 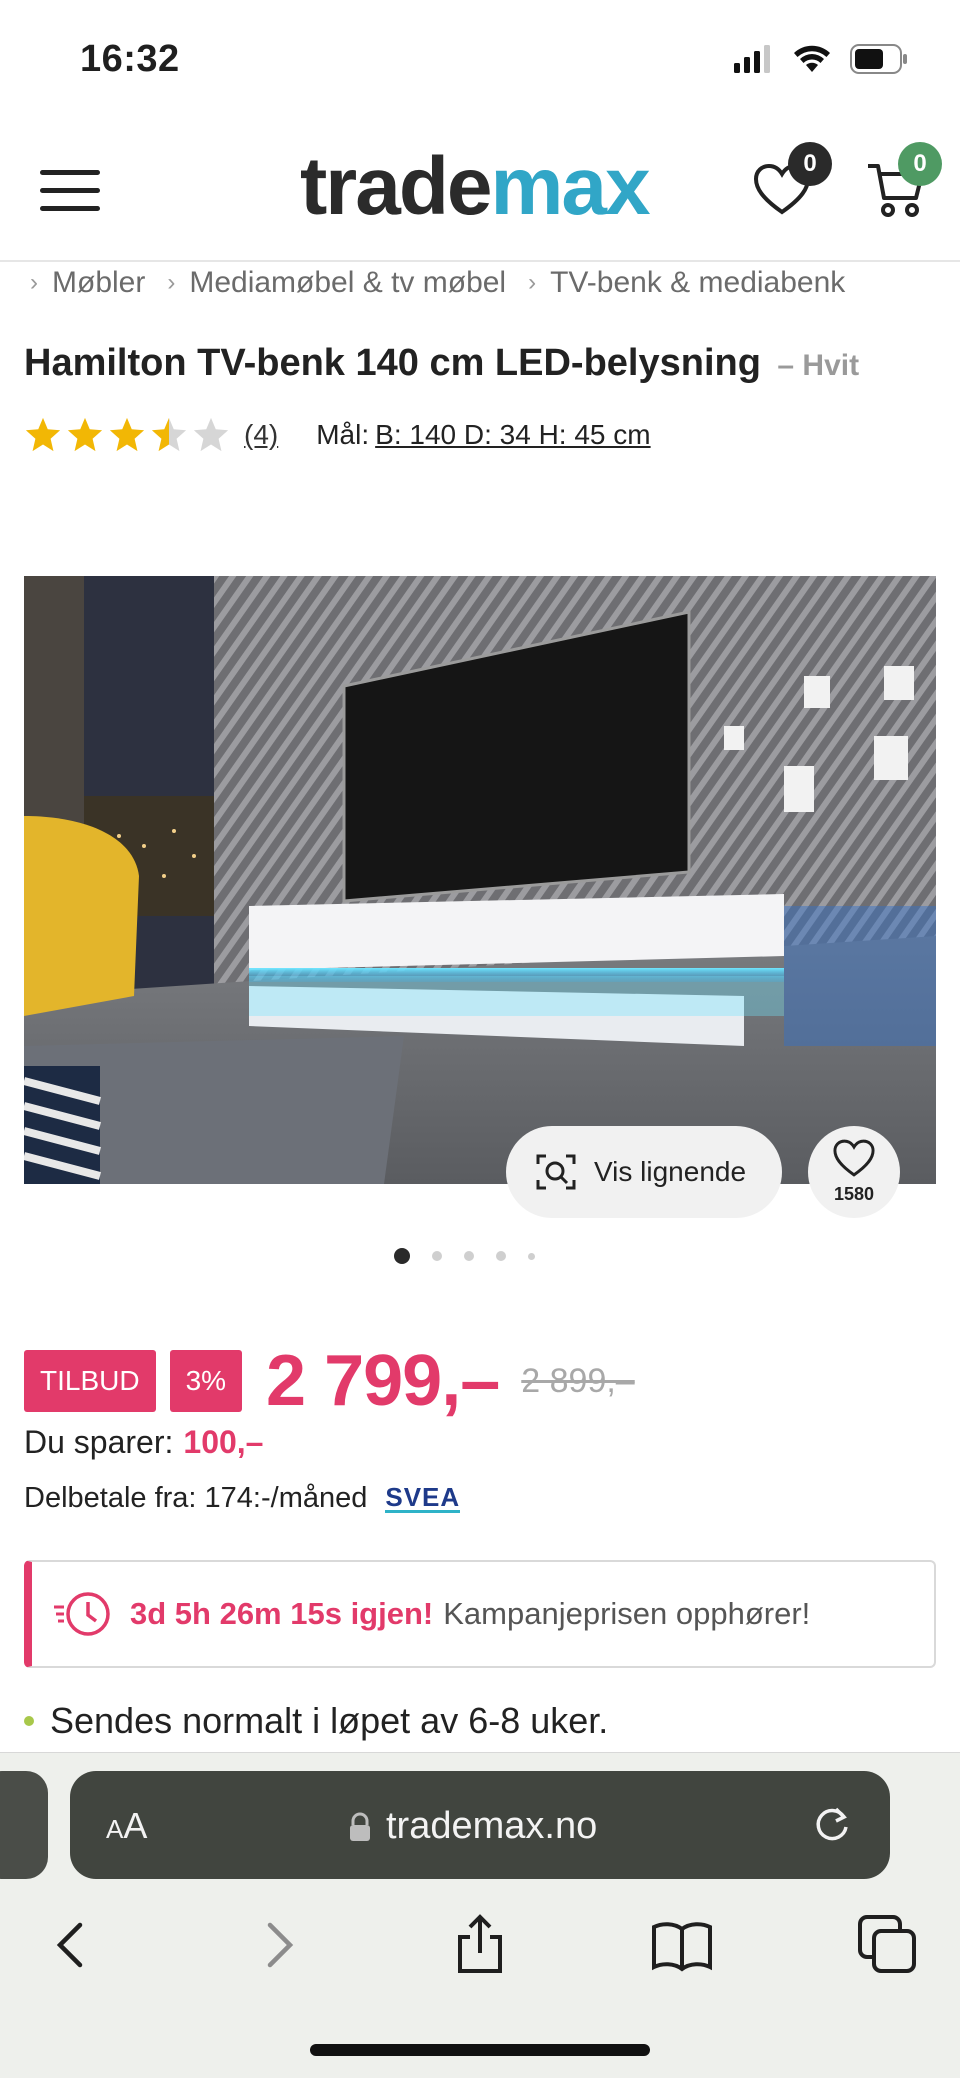 I want to click on bullet-icon, so click(x=29, y=1721).